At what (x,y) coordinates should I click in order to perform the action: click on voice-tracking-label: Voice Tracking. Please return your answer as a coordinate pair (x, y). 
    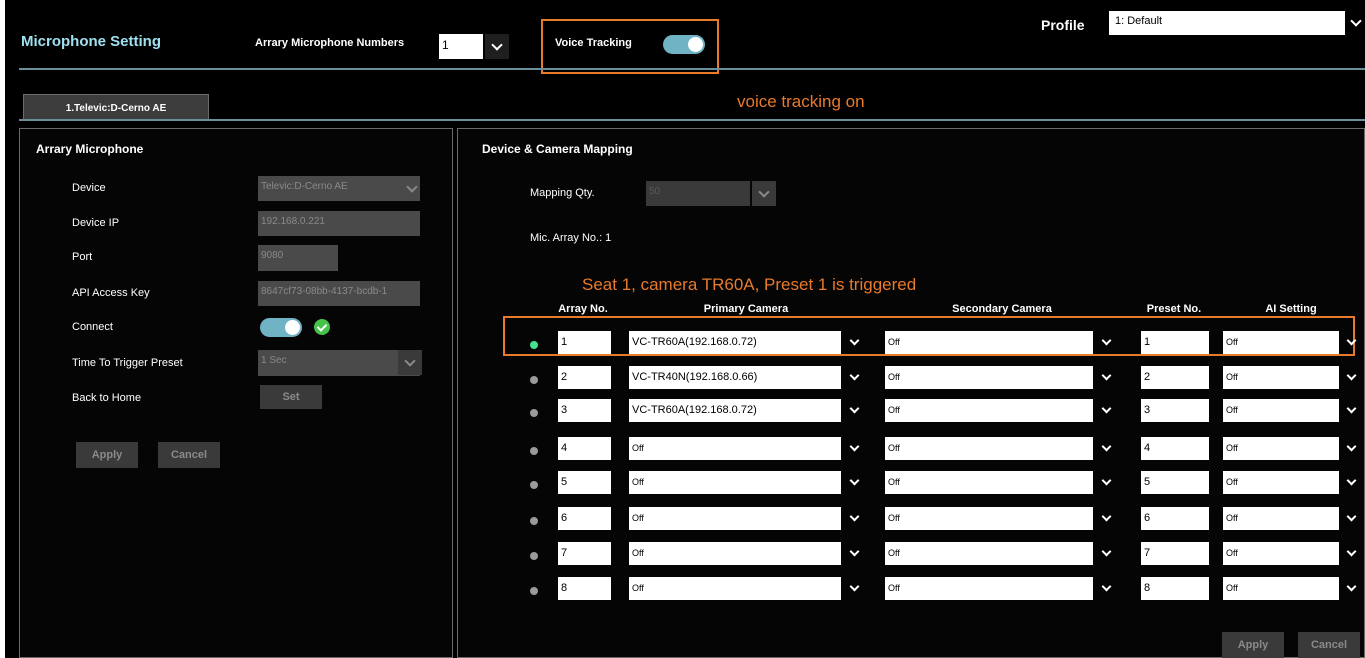
    Looking at the image, I should click on (593, 43).